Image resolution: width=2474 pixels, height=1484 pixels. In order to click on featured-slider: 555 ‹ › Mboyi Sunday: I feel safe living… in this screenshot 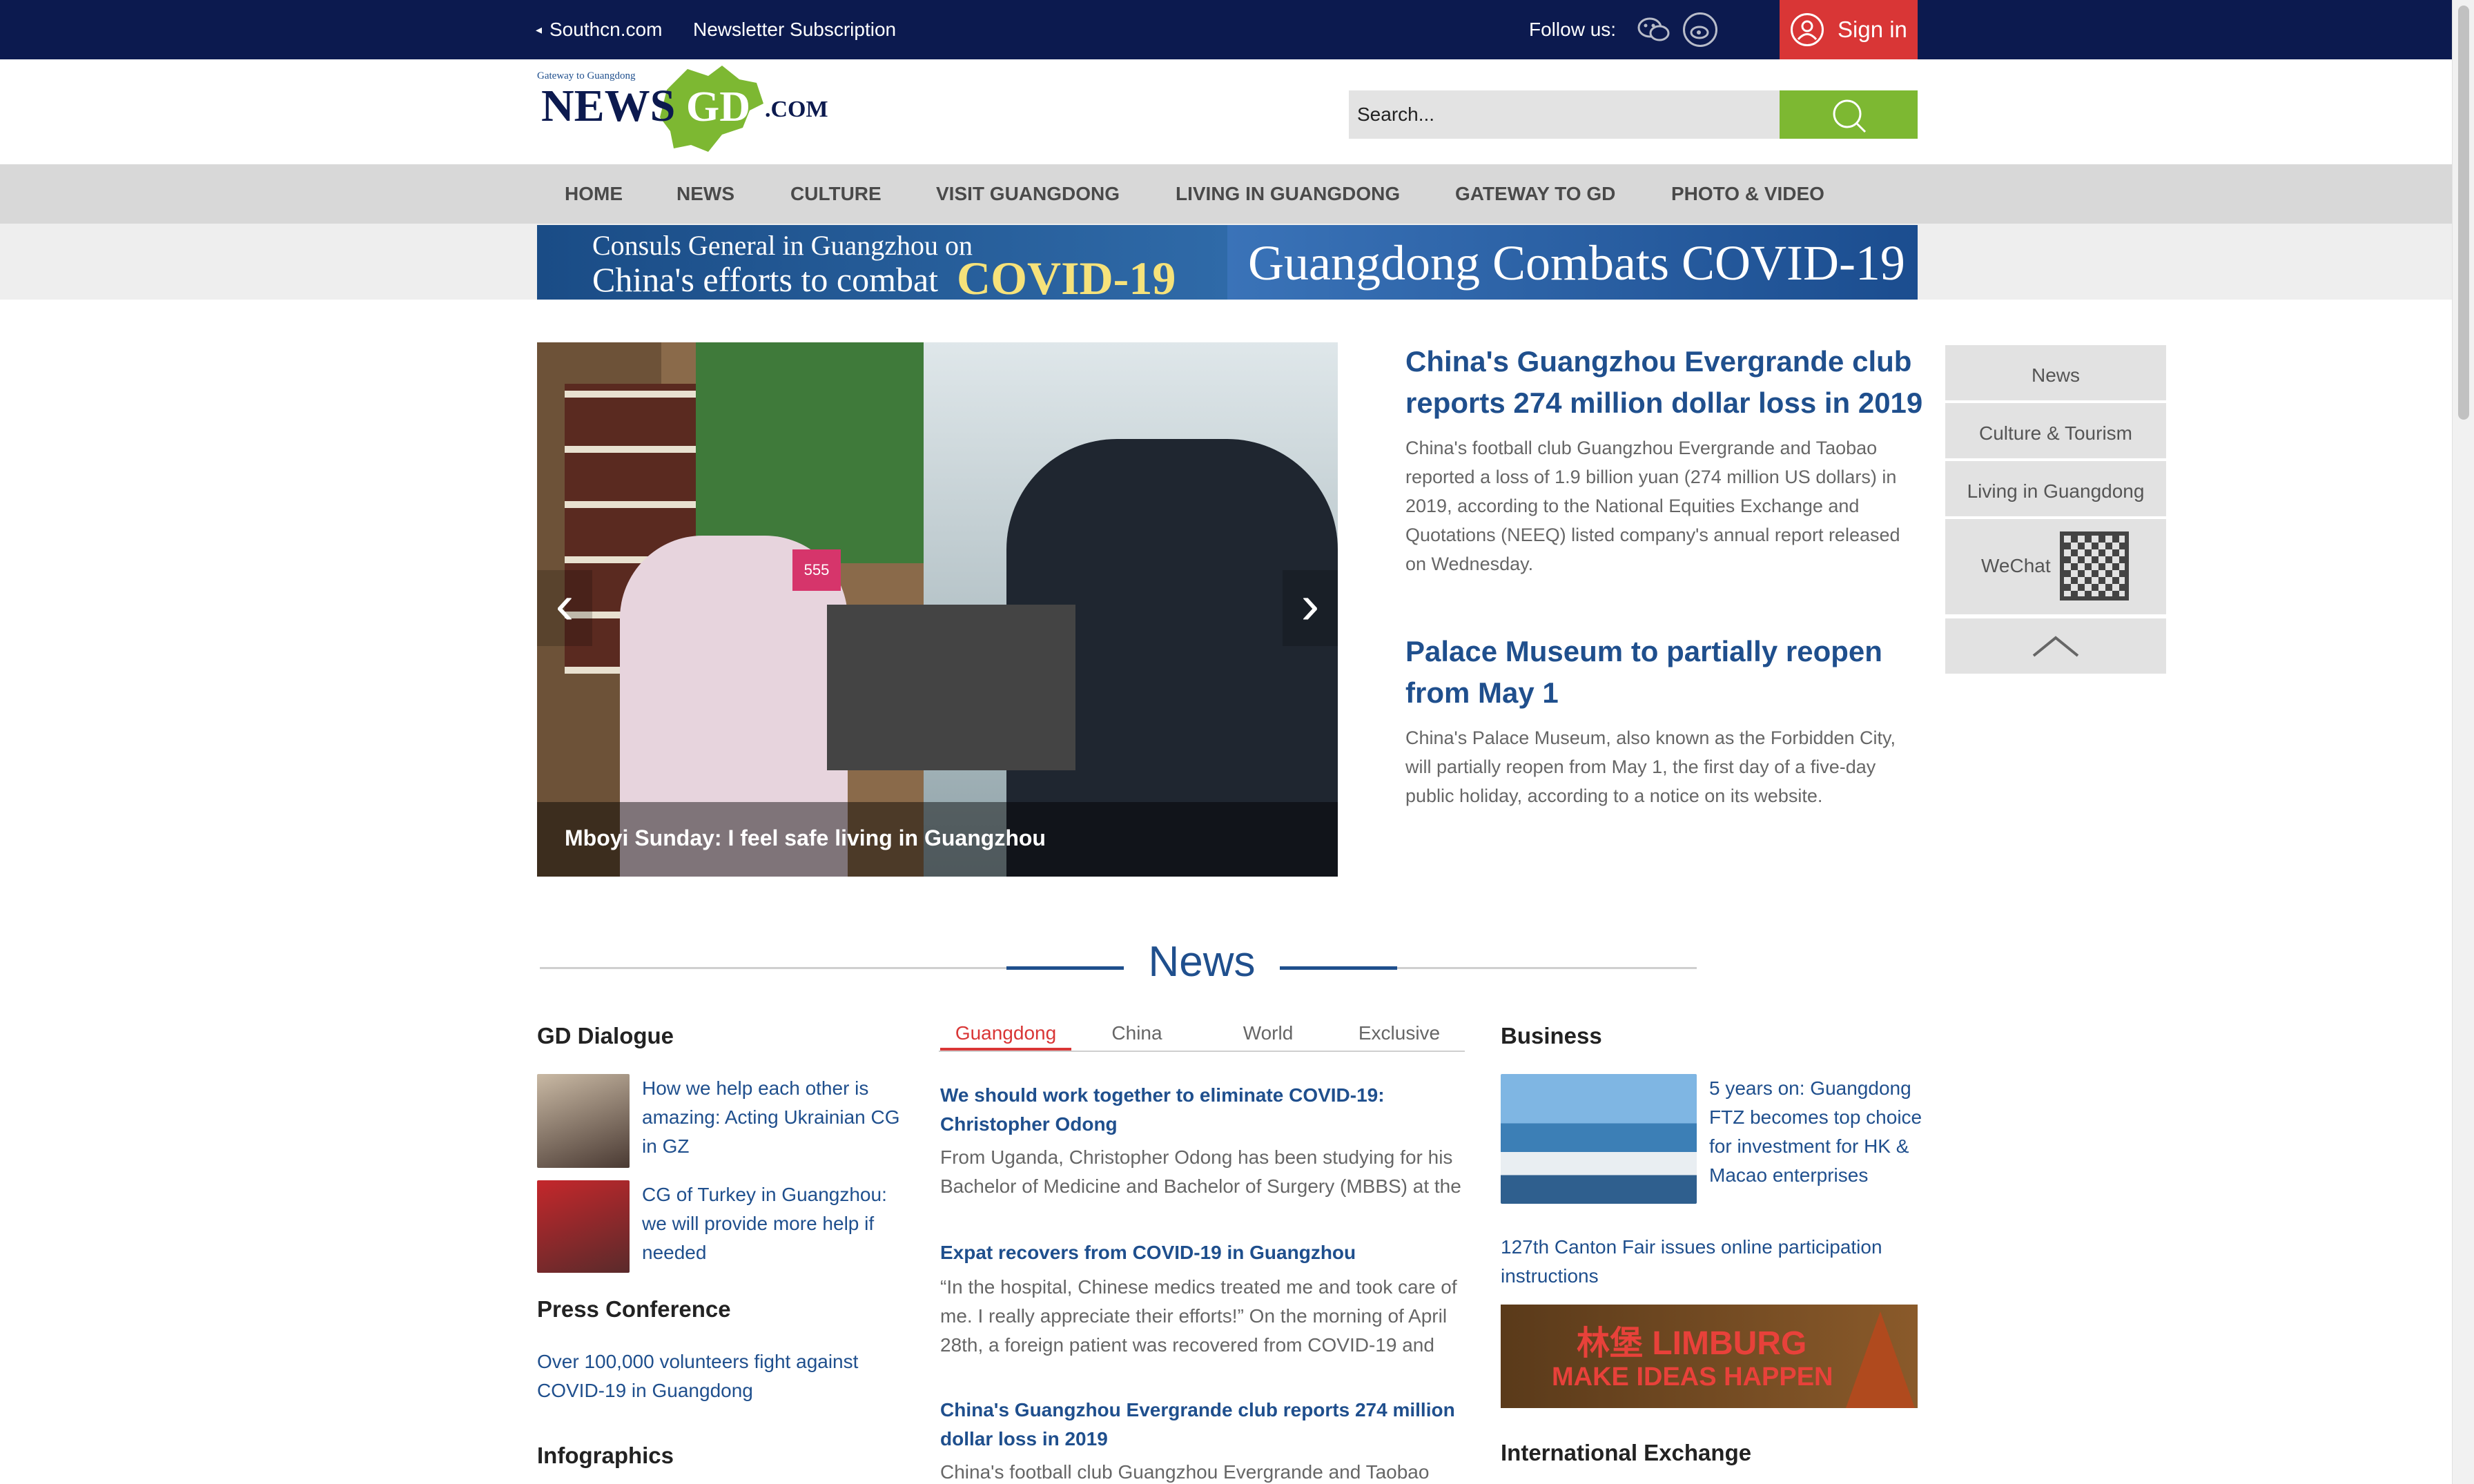, I will do `click(937, 609)`.